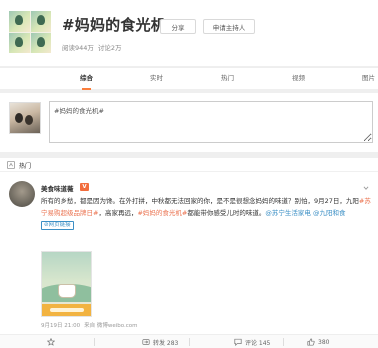  What do you see at coordinates (298, 79) in the screenshot?
I see `tab-video: 视频` at bounding box center [298, 79].